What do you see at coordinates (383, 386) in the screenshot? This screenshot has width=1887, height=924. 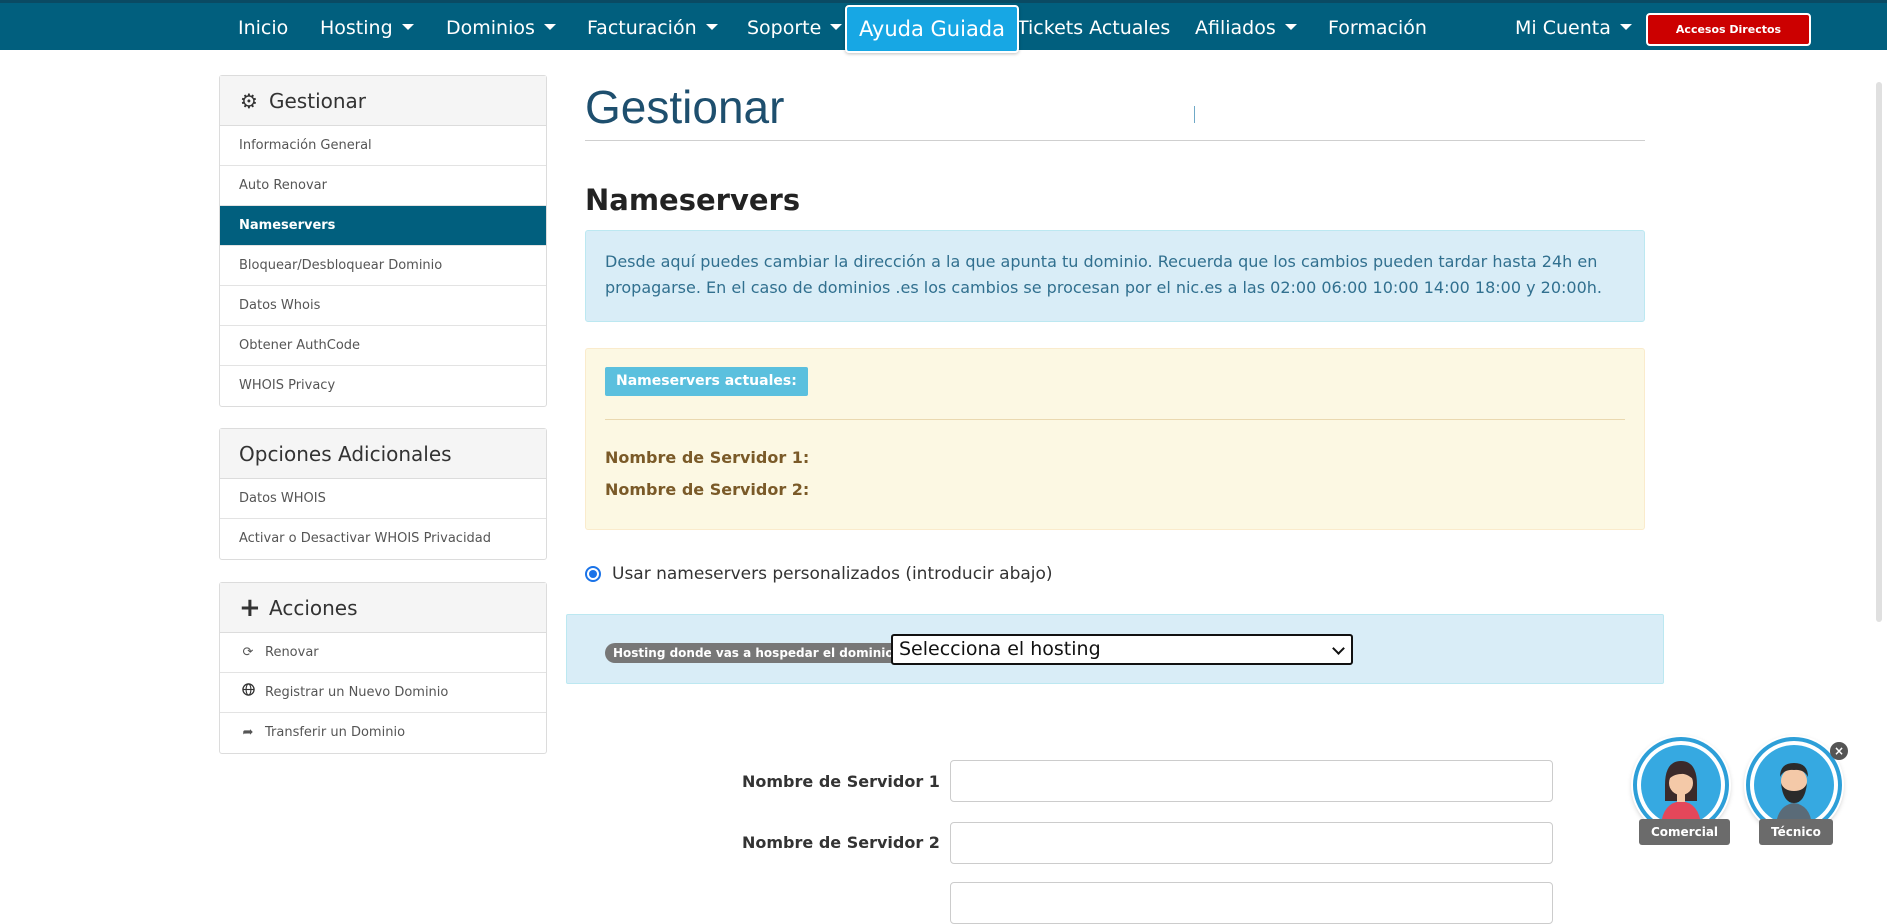 I see `sidebar-item-whois-privacy: WHOIS Privacy` at bounding box center [383, 386].